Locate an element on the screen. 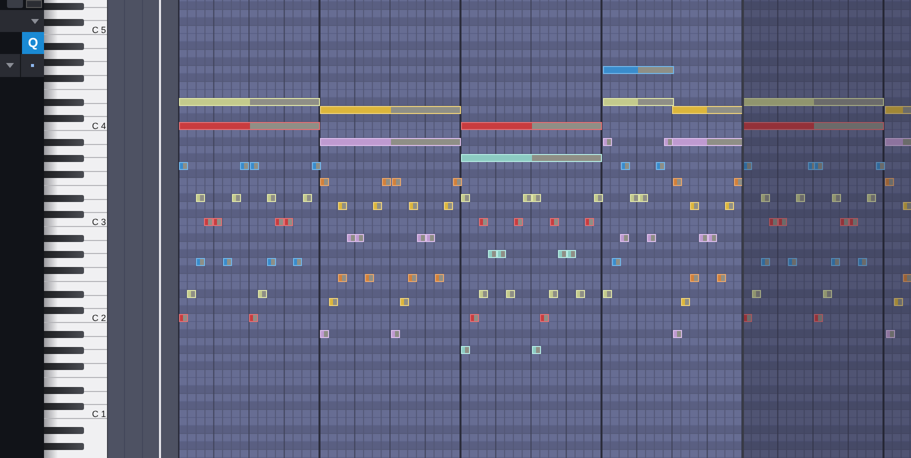 Image resolution: width=911 pixels, height=458 pixels. dropdown is located at coordinates (22, 21).